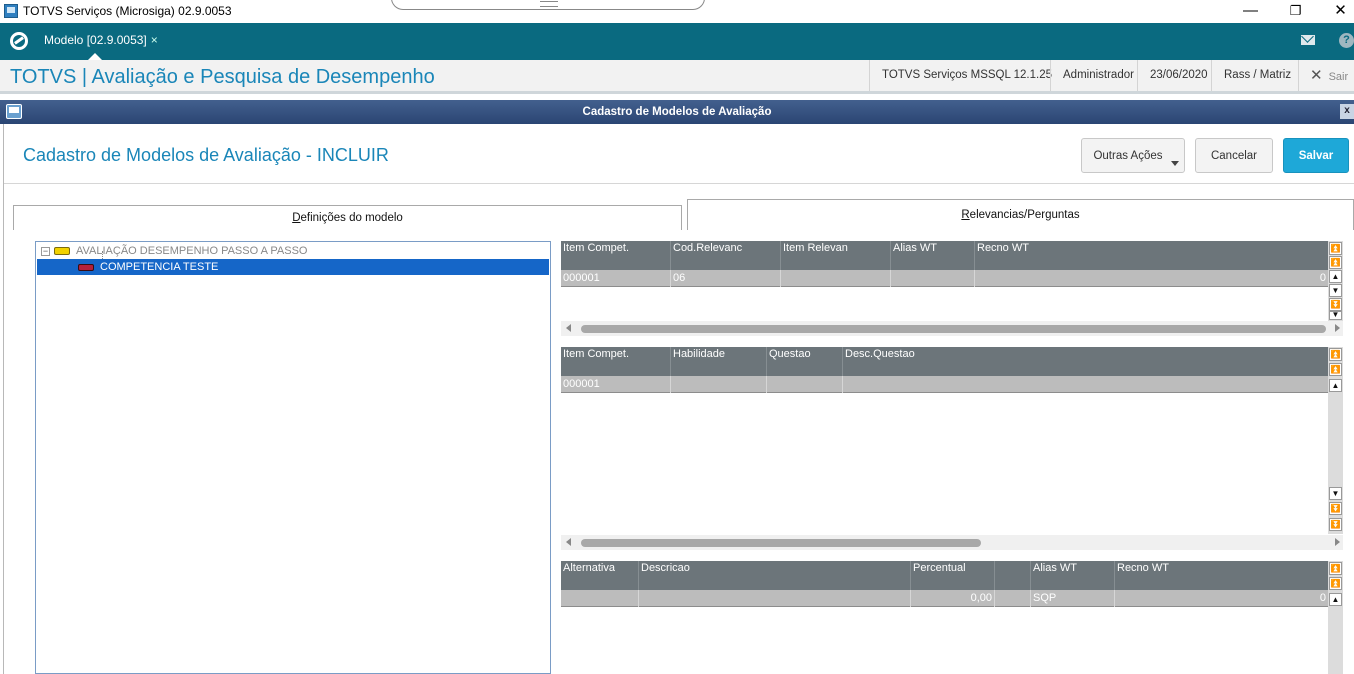 The image size is (1354, 674). Describe the element at coordinates (1316, 75) in the screenshot. I see `close-icon: ✕` at that location.